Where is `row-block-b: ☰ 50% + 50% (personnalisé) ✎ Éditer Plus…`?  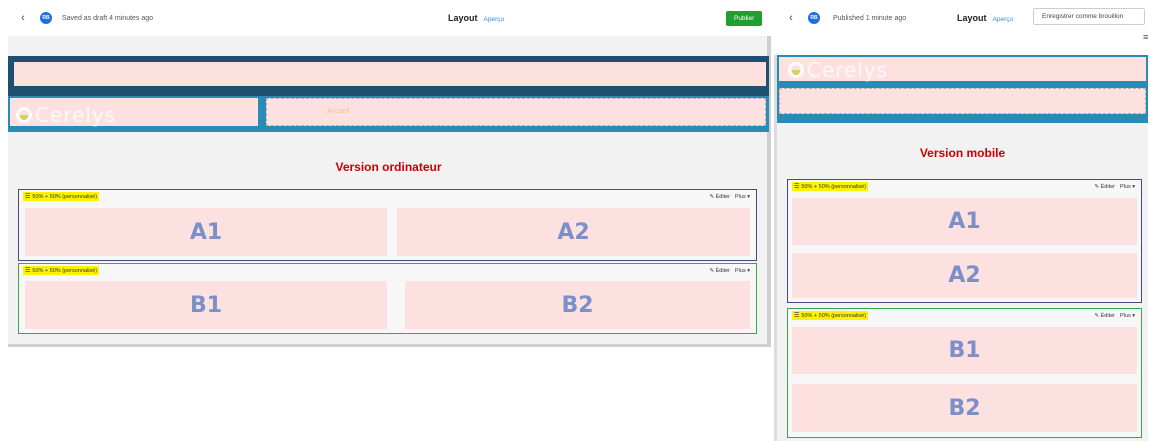 row-block-b: ☰ 50% + 50% (personnalisé) ✎ Éditer Plus… is located at coordinates (387, 298).